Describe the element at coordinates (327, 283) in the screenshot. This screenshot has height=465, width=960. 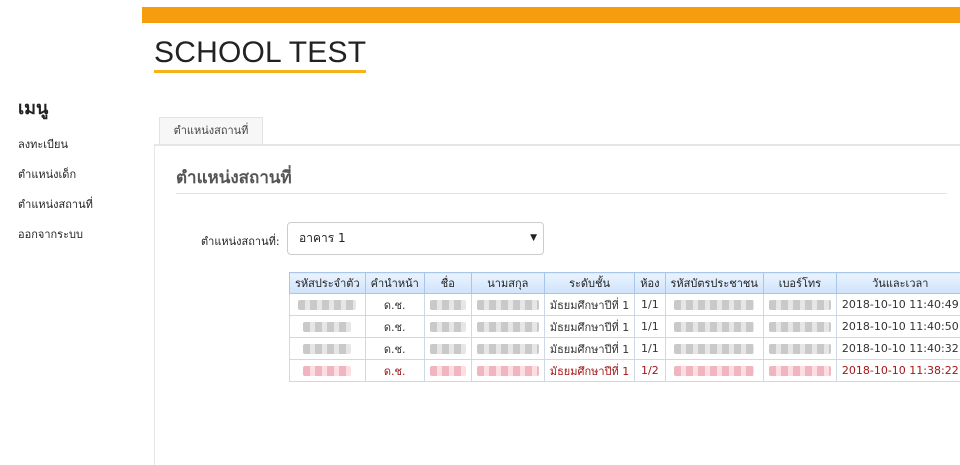
I see `col-student-id: รหัสประจำตัว` at that location.